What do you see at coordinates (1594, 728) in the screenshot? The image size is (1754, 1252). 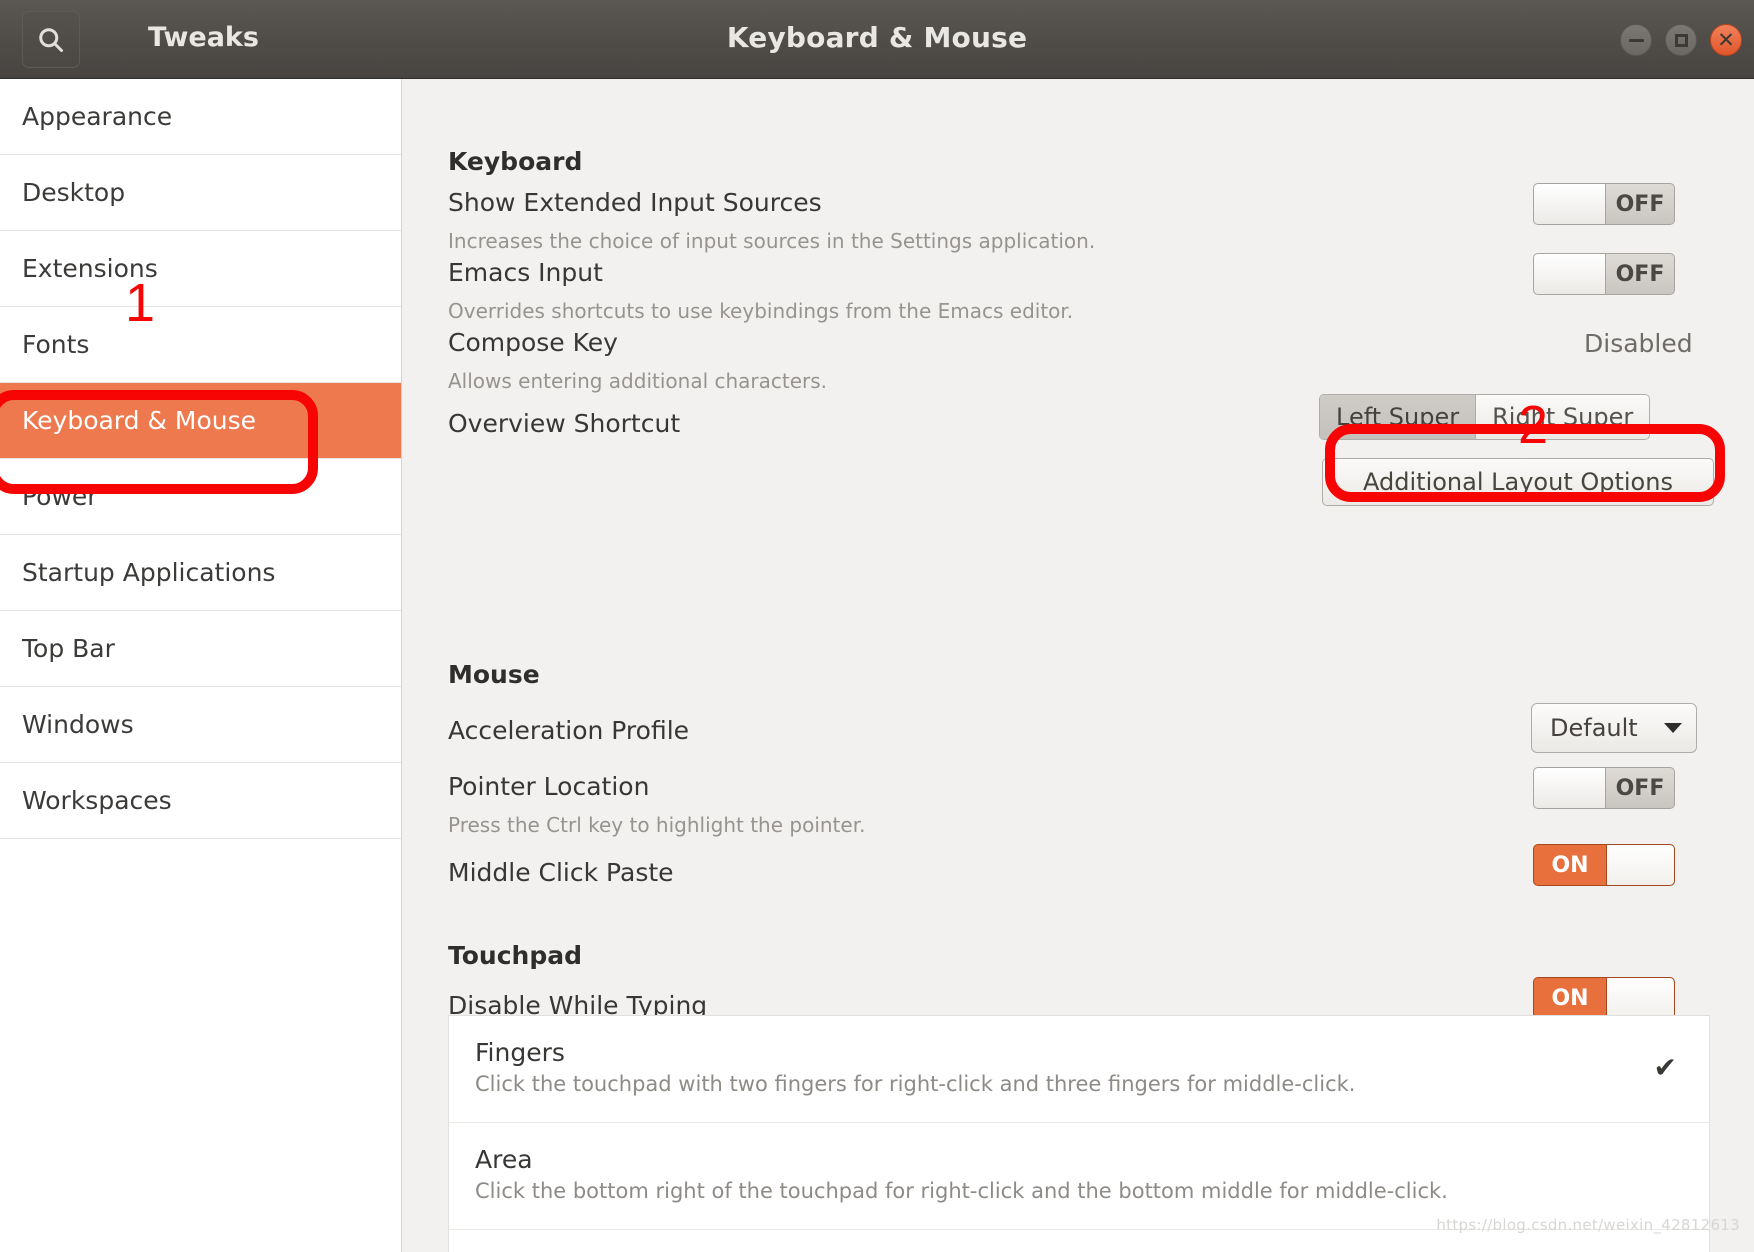 I see `acceleration-profile-value: Default` at bounding box center [1594, 728].